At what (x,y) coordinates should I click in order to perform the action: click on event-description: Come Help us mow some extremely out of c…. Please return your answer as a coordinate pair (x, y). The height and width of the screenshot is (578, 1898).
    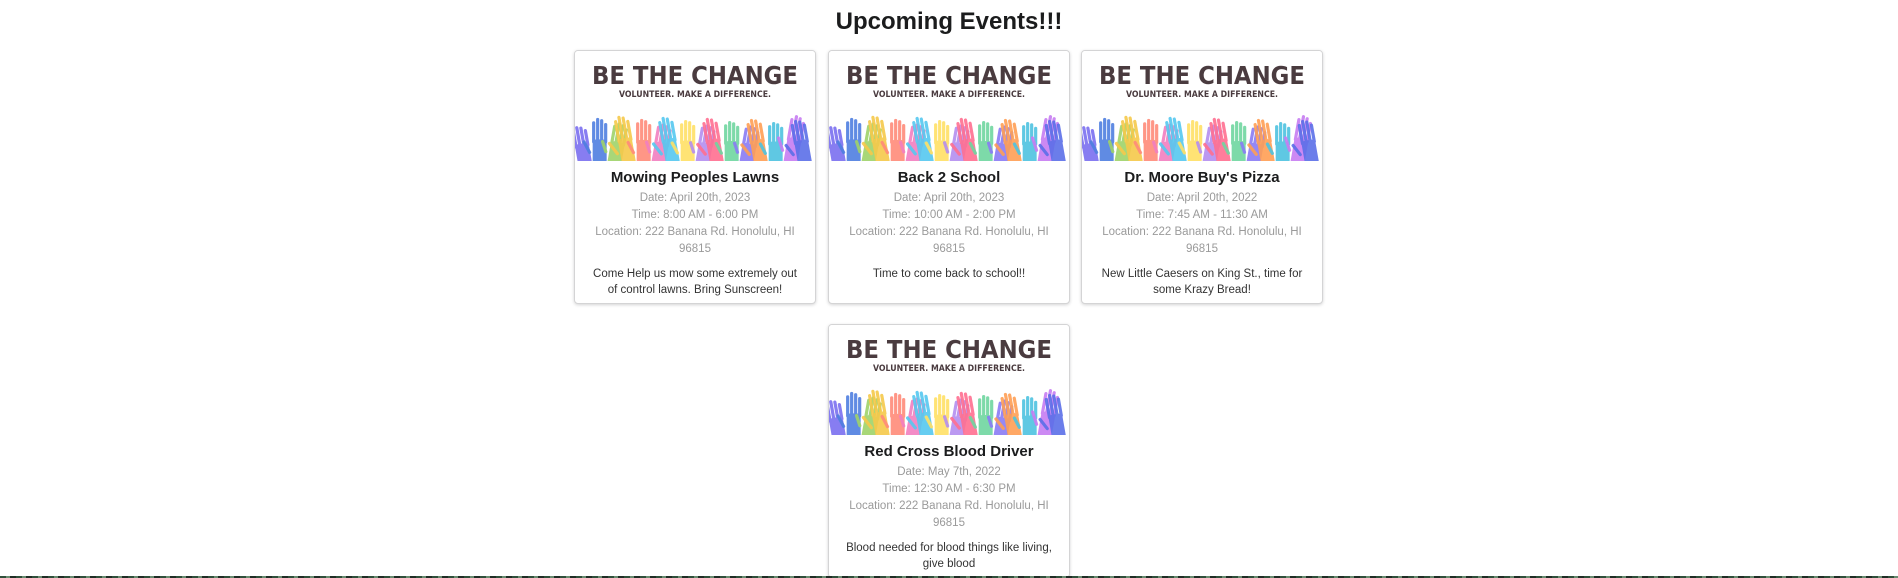
    Looking at the image, I should click on (695, 282).